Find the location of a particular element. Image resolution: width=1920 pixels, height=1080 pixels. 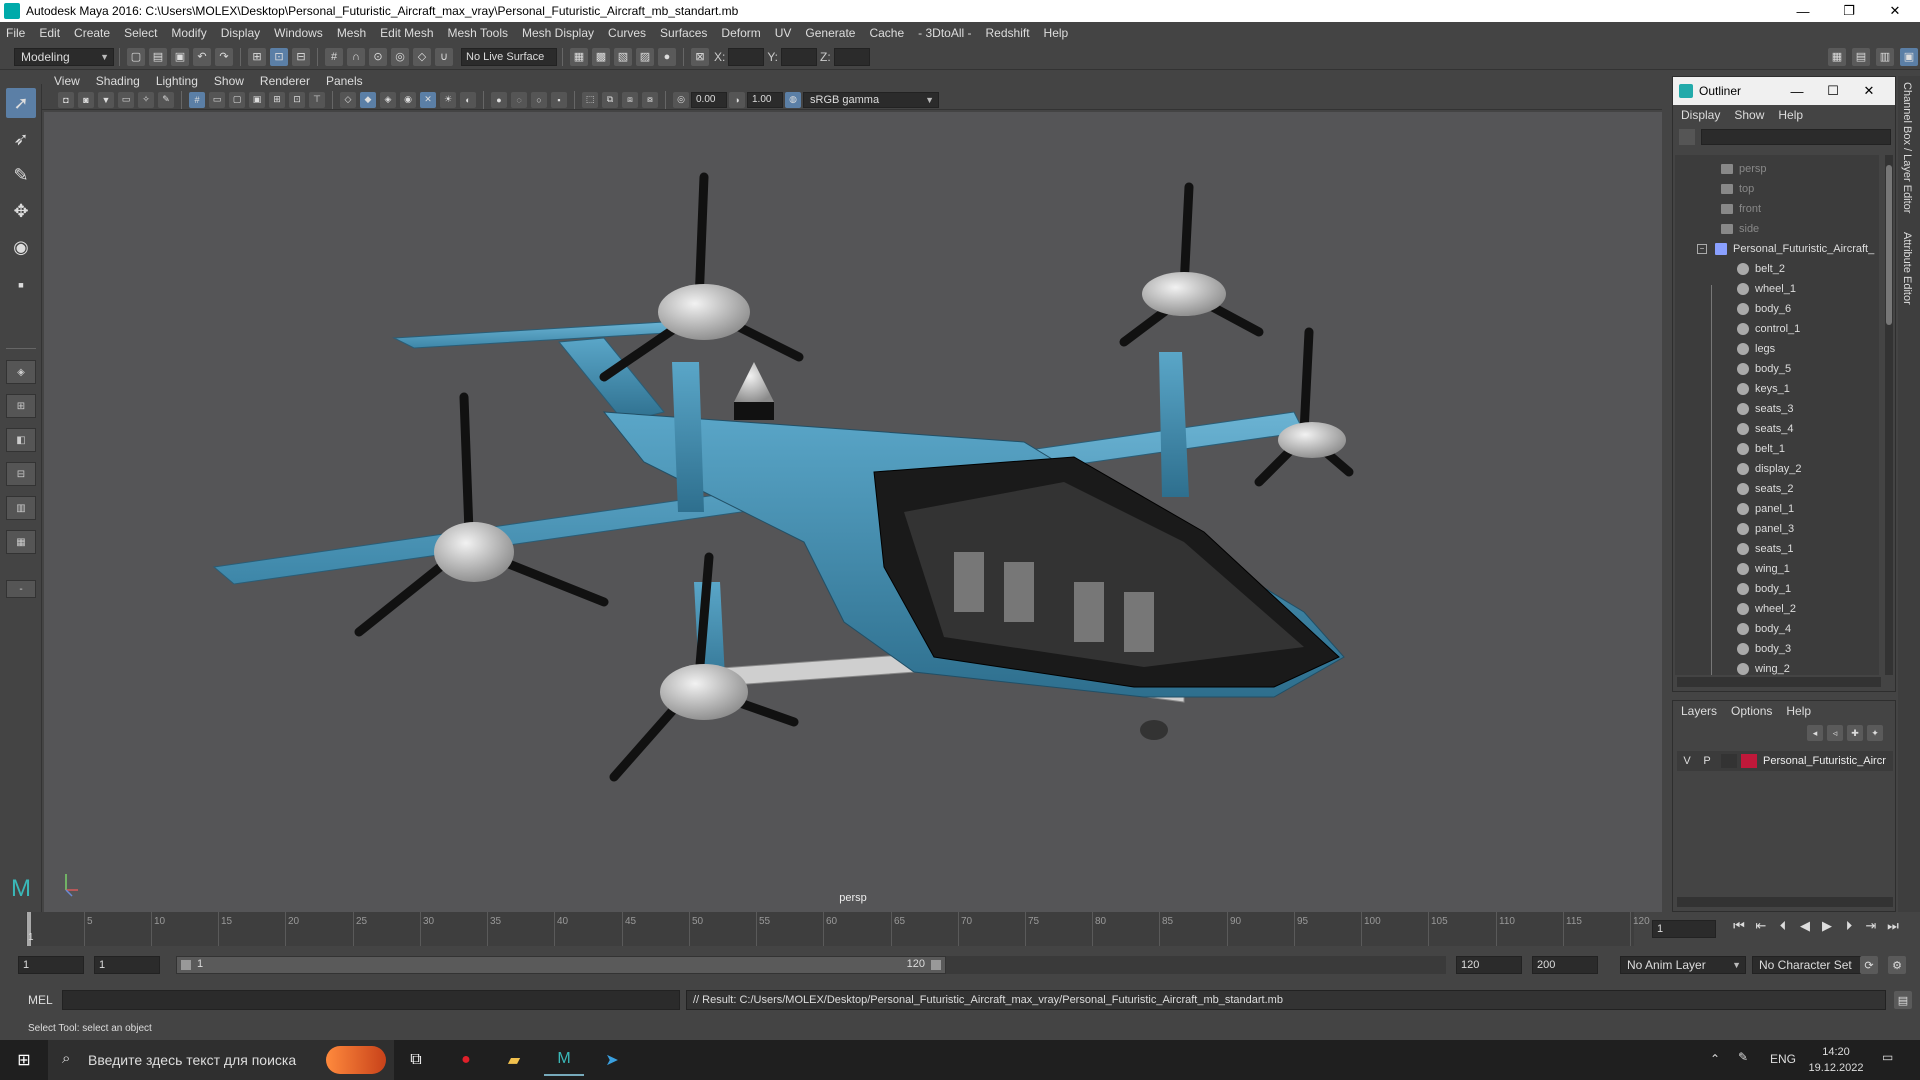

viewport-menu-lighting: Lighting is located at coordinates (177, 81).